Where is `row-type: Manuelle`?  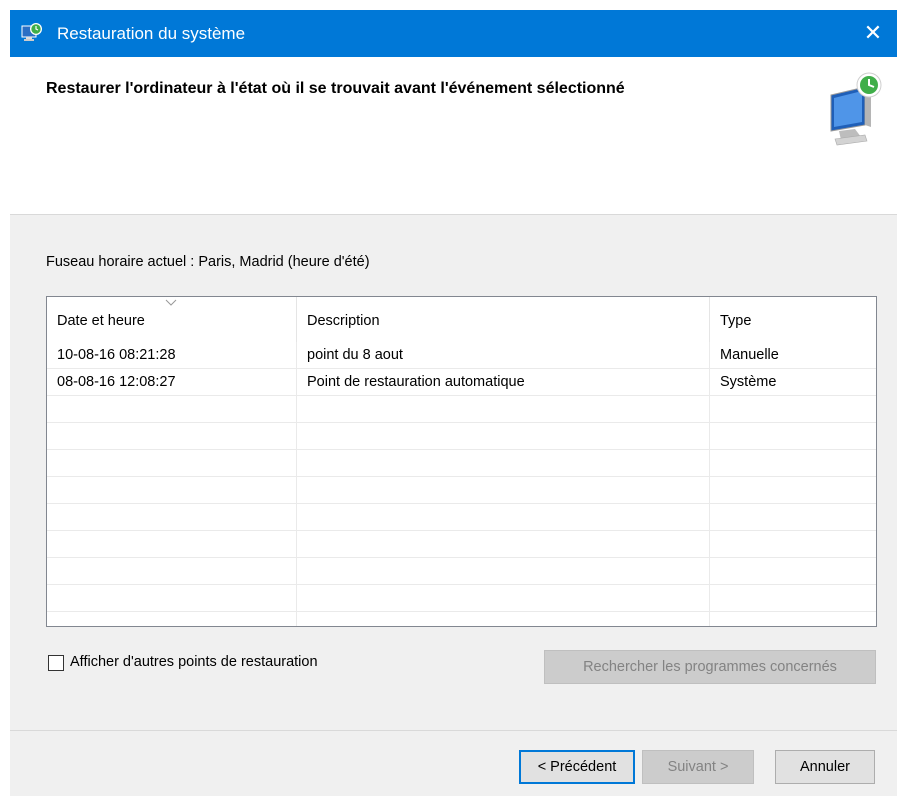
row-type: Manuelle is located at coordinates (749, 355).